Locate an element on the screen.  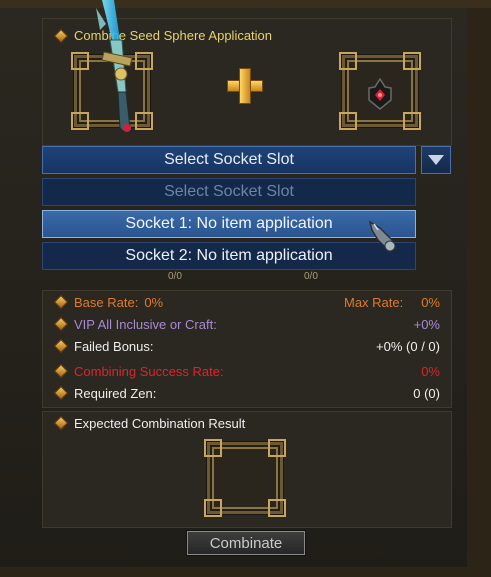
weapon-sword-icon is located at coordinates (114, 66).